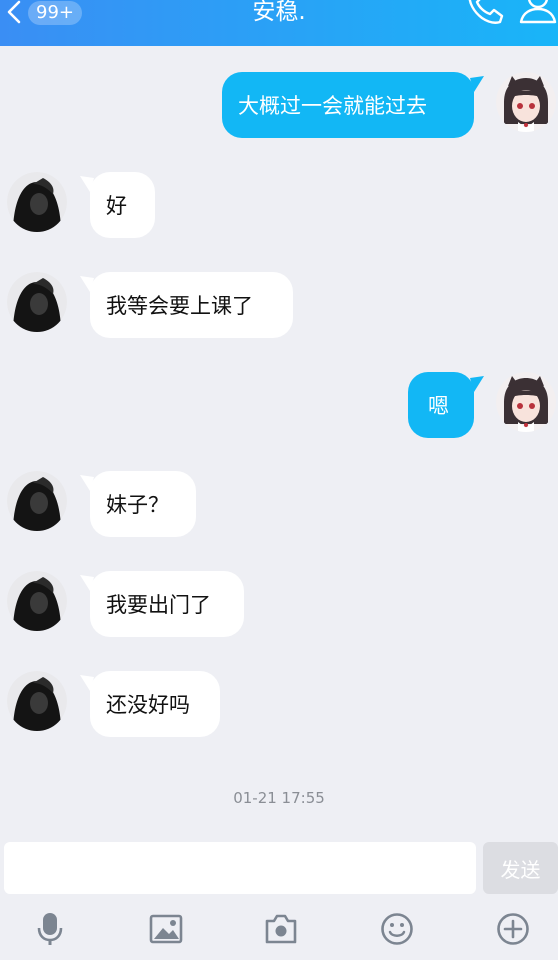 The width and height of the screenshot is (558, 960). I want to click on message-text: 还没好吗, so click(148, 705).